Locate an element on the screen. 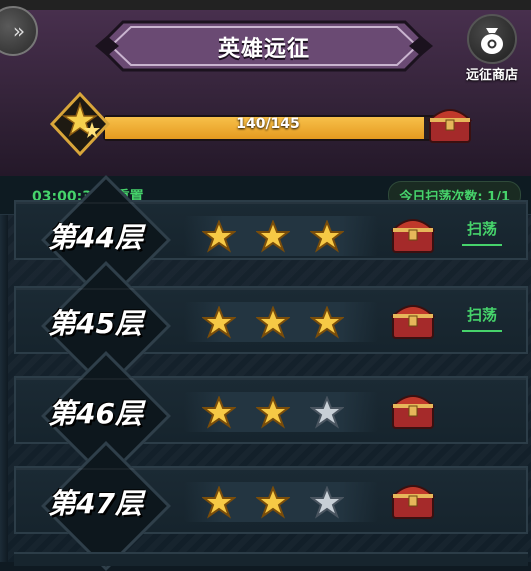 The height and width of the screenshot is (571, 531). floor-label: 第46层 is located at coordinates (95, 413).